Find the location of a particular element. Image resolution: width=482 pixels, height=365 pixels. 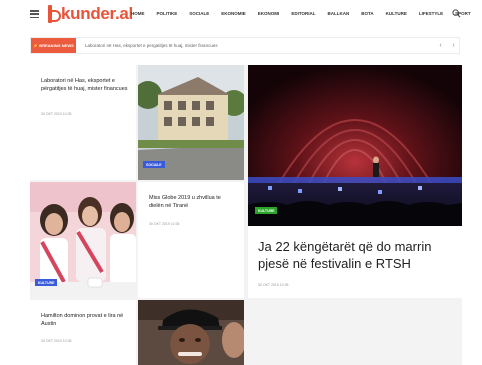

logo-mark-icon is located at coordinates (53, 14).